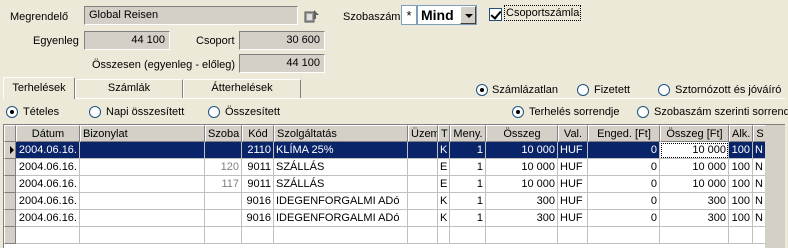 The width and height of the screenshot is (788, 248). What do you see at coordinates (468, 15) in the screenshot?
I see `chevron-down-icon` at bounding box center [468, 15].